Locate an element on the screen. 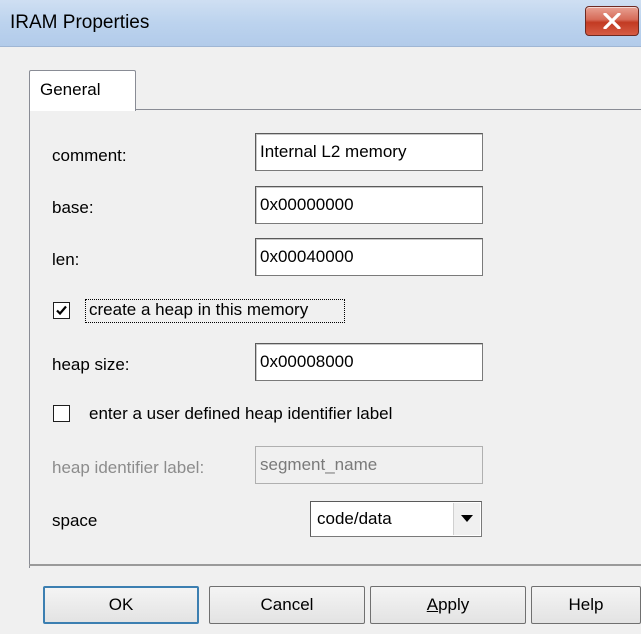 The image size is (641, 634). len-field: 0x00040000 is located at coordinates (369, 257).